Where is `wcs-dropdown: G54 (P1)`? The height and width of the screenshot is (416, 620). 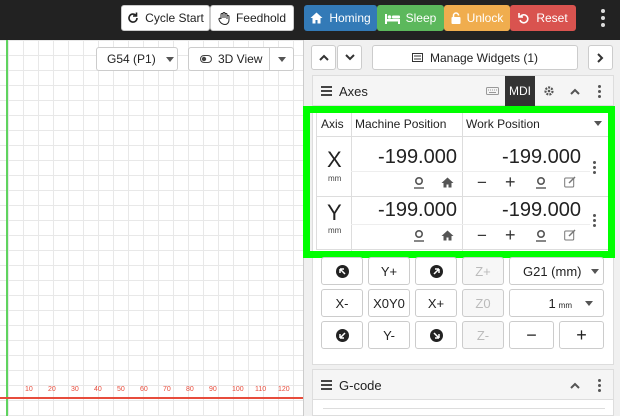
wcs-dropdown: G54 (P1) is located at coordinates (137, 59).